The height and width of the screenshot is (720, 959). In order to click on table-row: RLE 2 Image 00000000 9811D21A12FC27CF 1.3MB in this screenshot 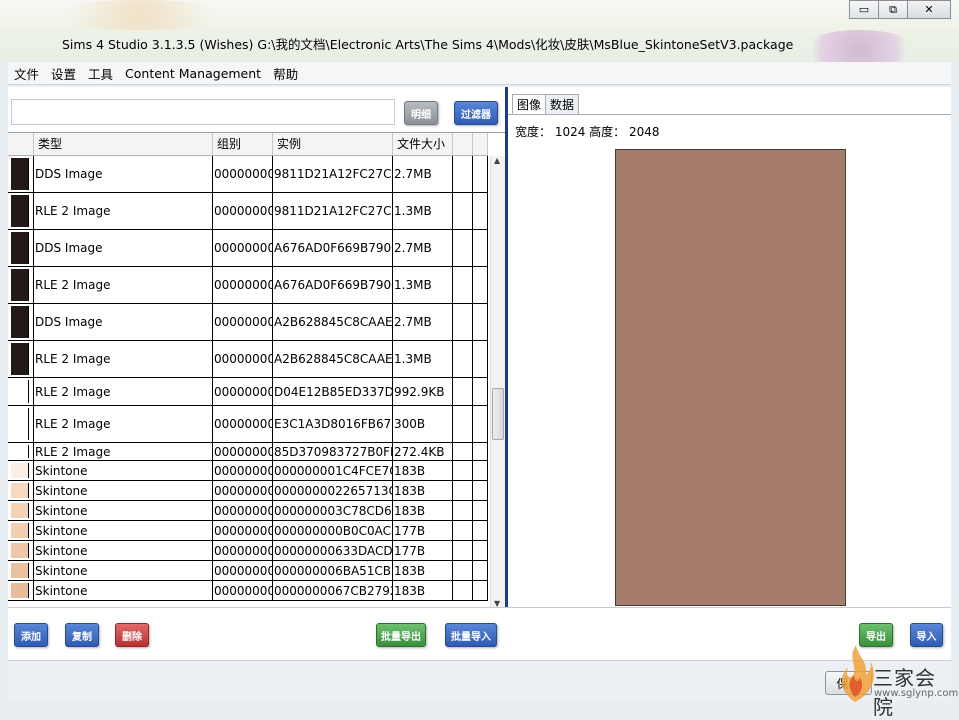, I will do `click(248, 211)`.